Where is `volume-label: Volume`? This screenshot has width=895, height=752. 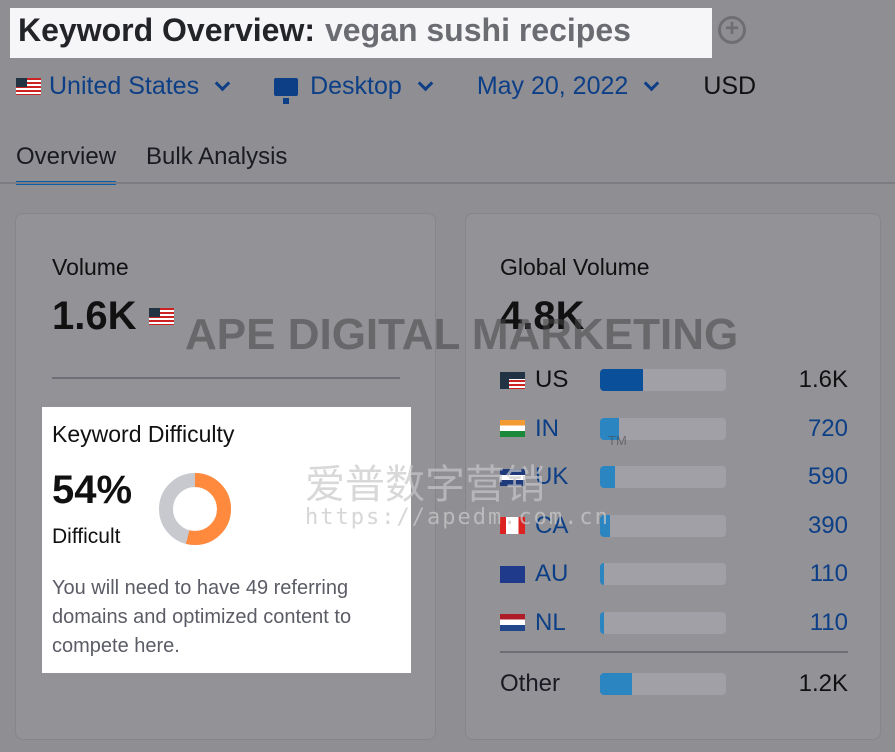 volume-label: Volume is located at coordinates (90, 267).